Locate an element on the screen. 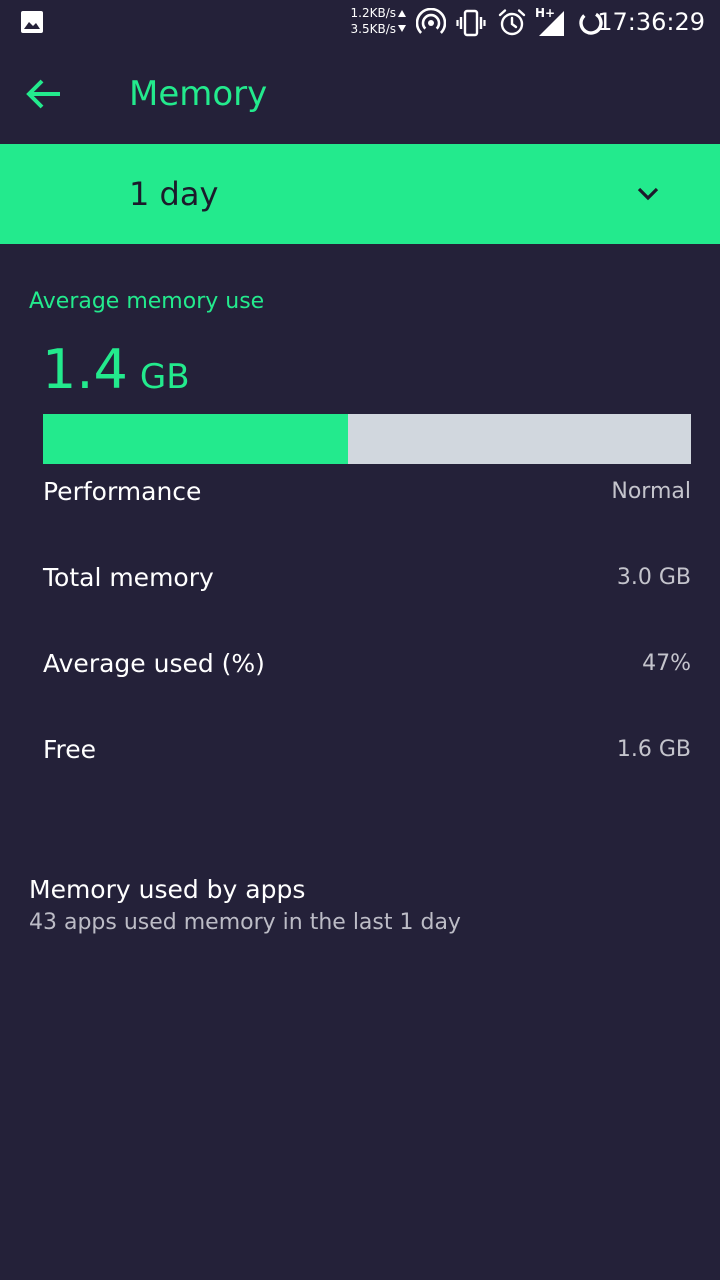  stat-label: Average used (%) is located at coordinates (154, 663).